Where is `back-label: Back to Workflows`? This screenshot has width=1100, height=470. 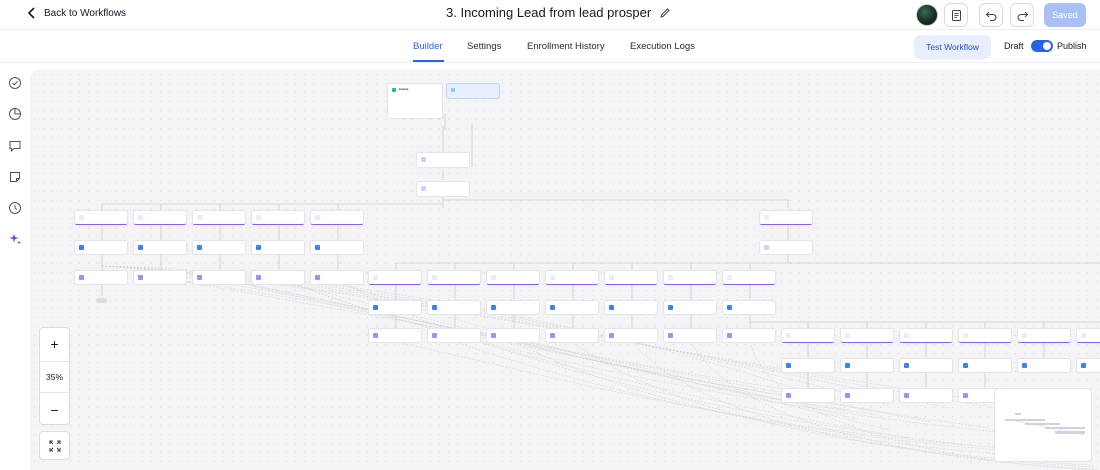 back-label: Back to Workflows is located at coordinates (85, 13).